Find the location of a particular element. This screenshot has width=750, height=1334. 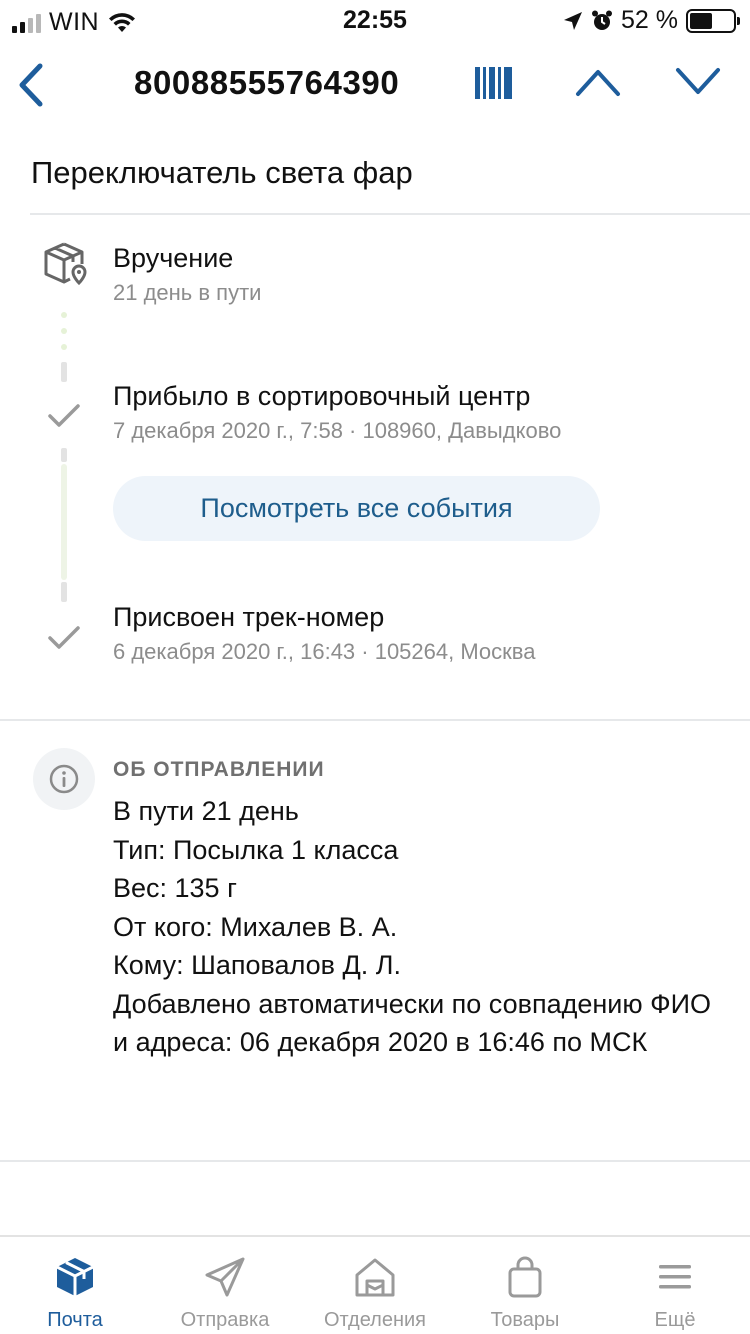

chevron-down-icon is located at coordinates (698, 82).